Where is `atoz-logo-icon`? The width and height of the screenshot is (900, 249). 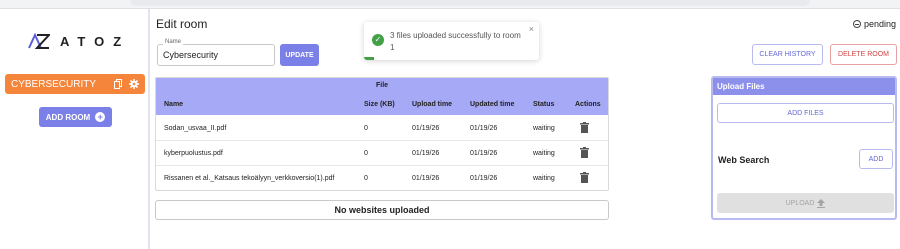
atoz-logo-icon is located at coordinates (39, 41).